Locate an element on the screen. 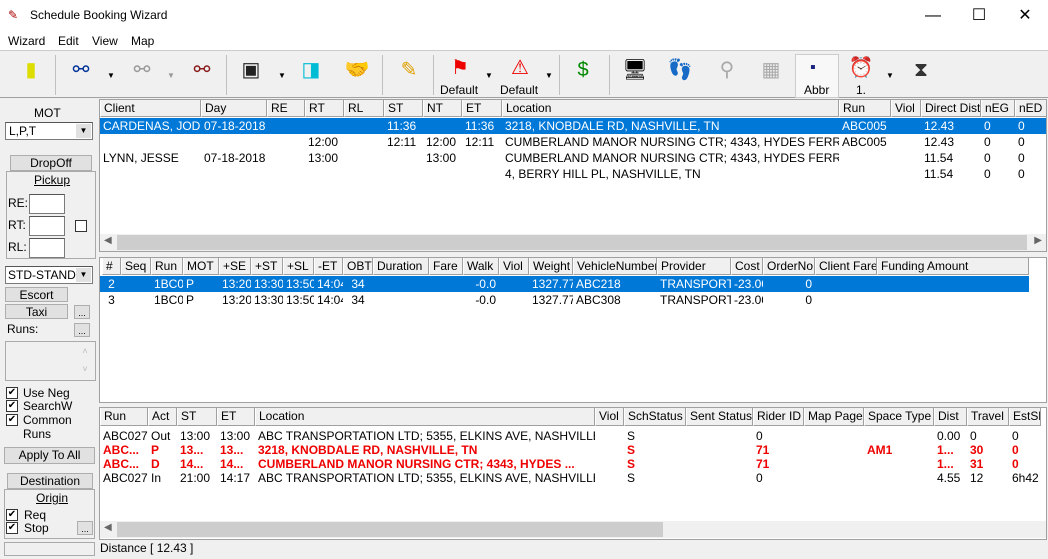  column-header: Sent Status is located at coordinates (719, 417).